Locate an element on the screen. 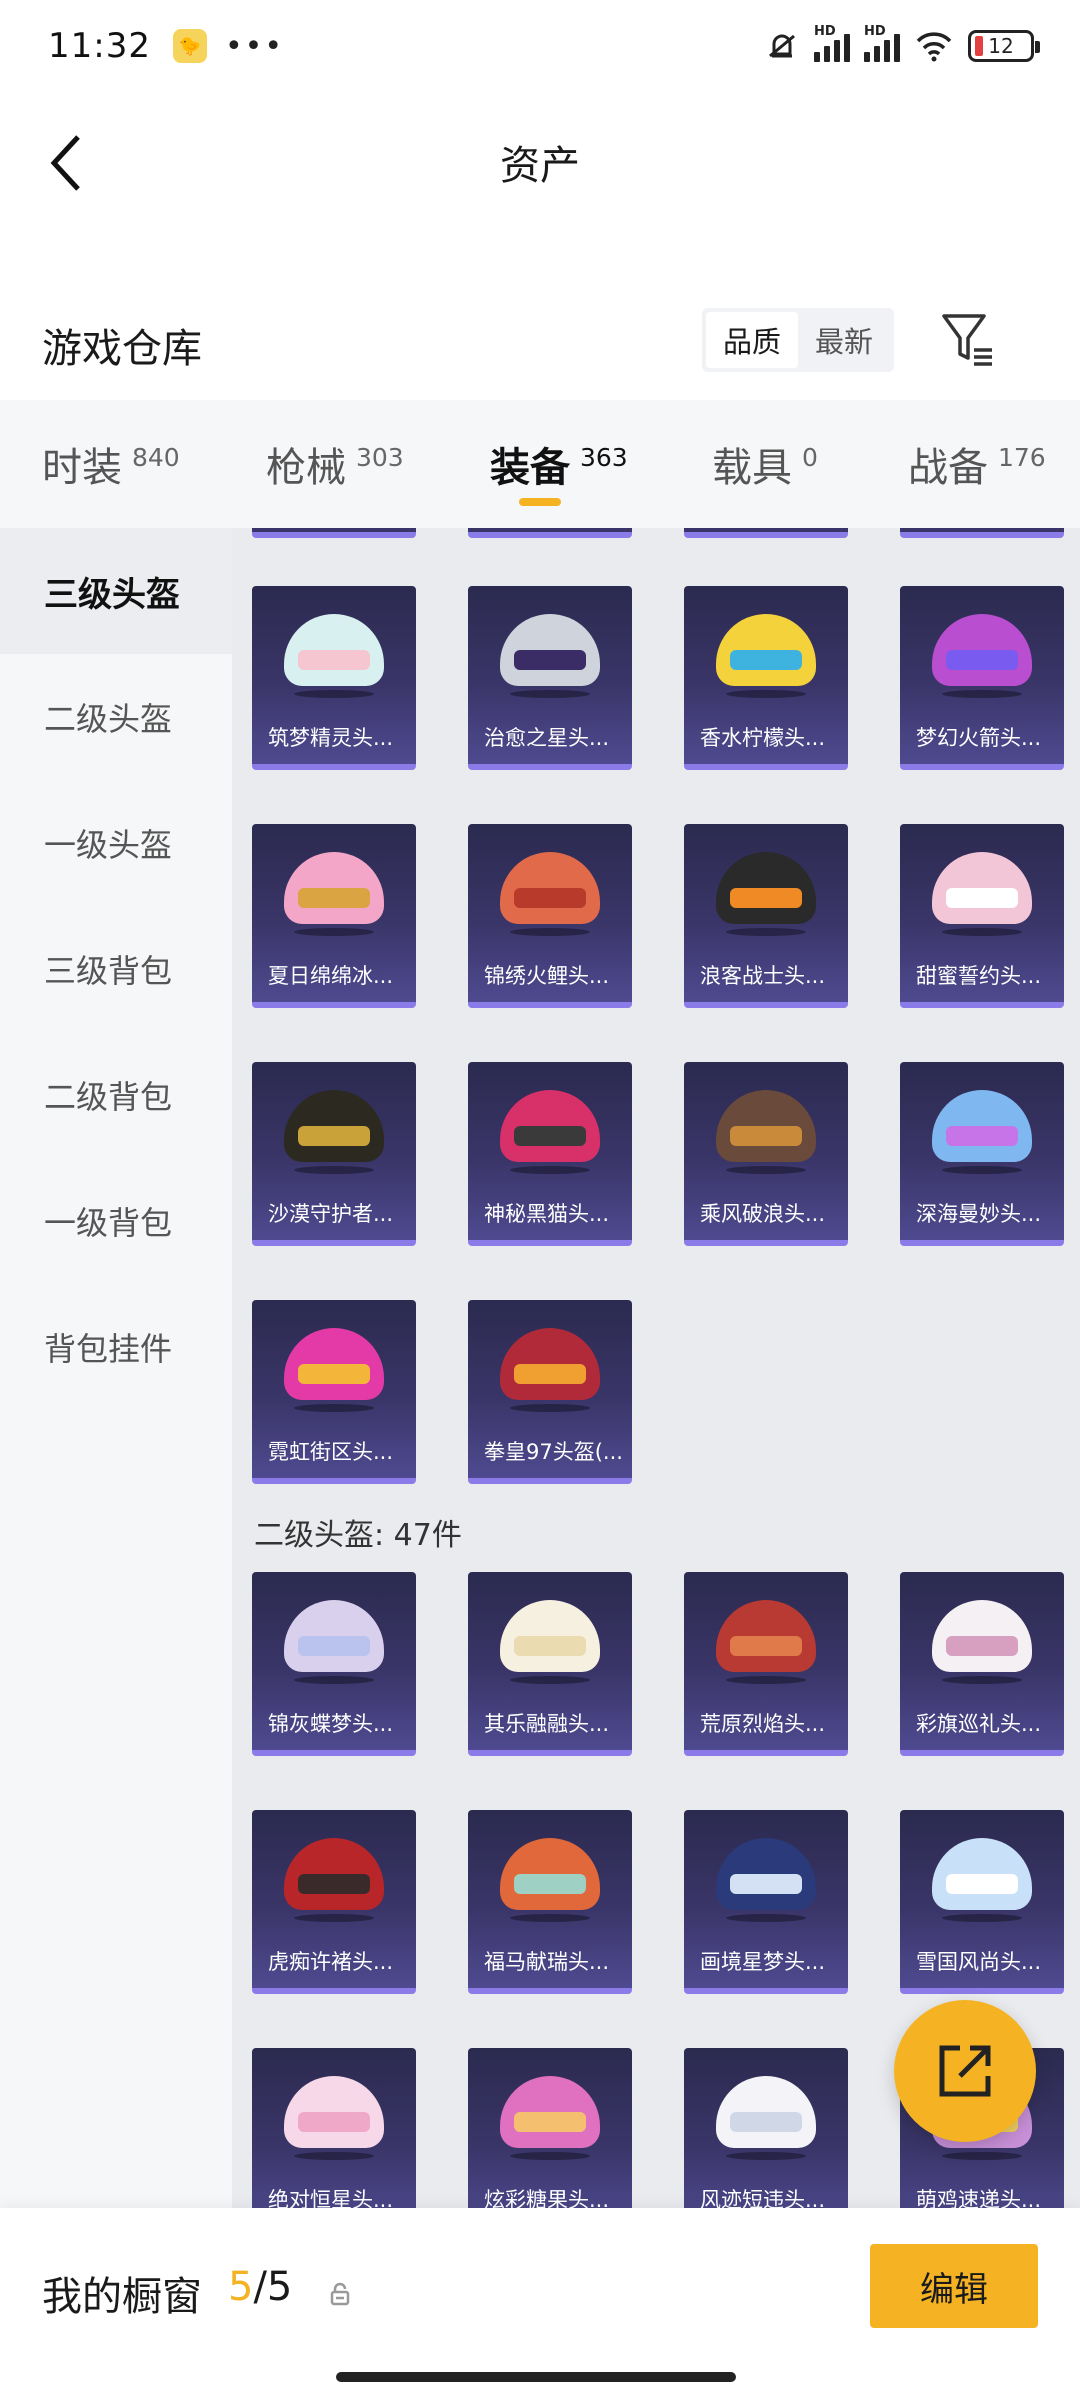 Image resolution: width=1080 pixels, height=2400 pixels. tab-fashion: 时装 840 is located at coordinates (111, 464).